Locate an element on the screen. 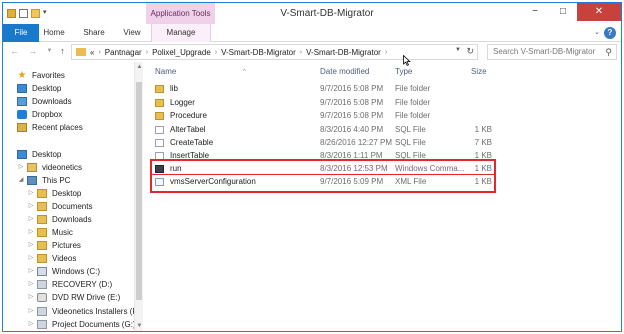 This screenshot has width=624, height=334. nav-drive-e: ▷ DVD RW Drive (E:) is located at coordinates (73, 297).